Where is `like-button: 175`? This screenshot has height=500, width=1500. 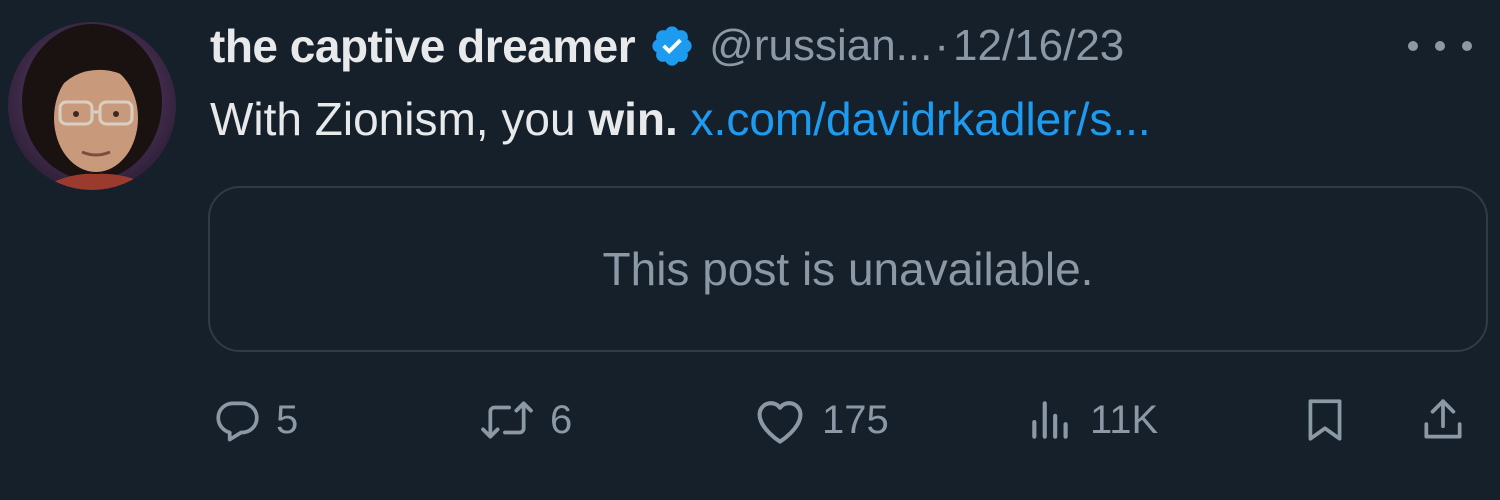
like-button: 175 is located at coordinates (820, 420).